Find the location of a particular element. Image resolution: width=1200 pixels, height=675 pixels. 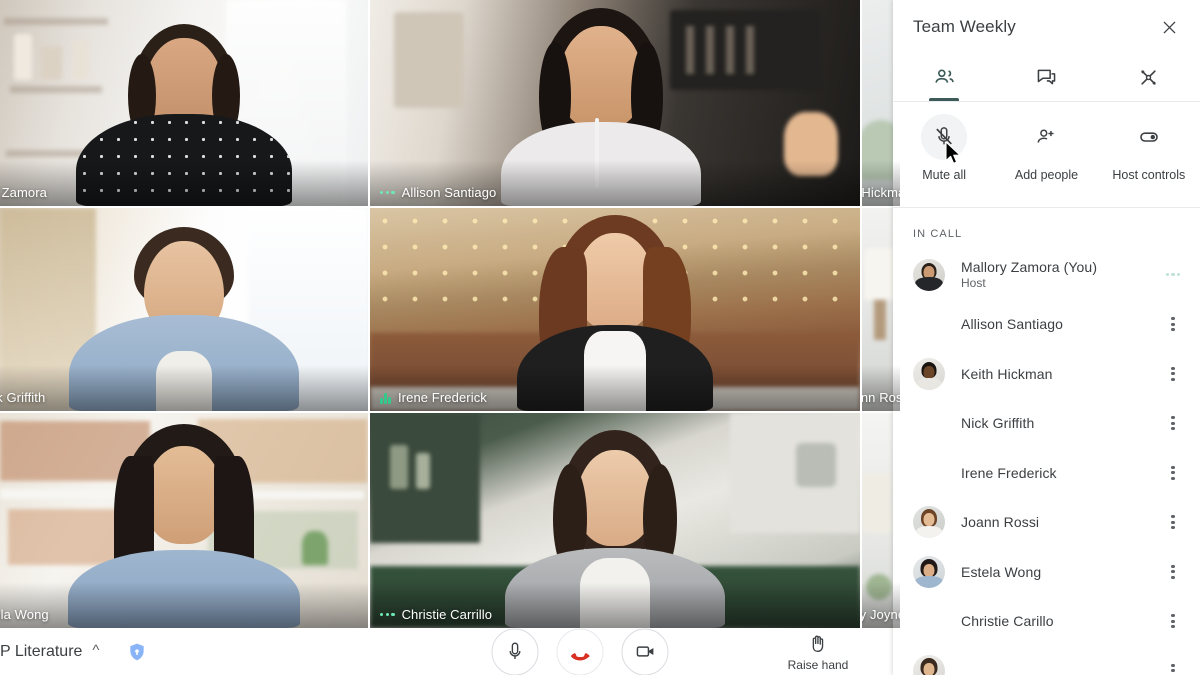

participant-name: Keith Hickman is located at coordinates (1007, 373).